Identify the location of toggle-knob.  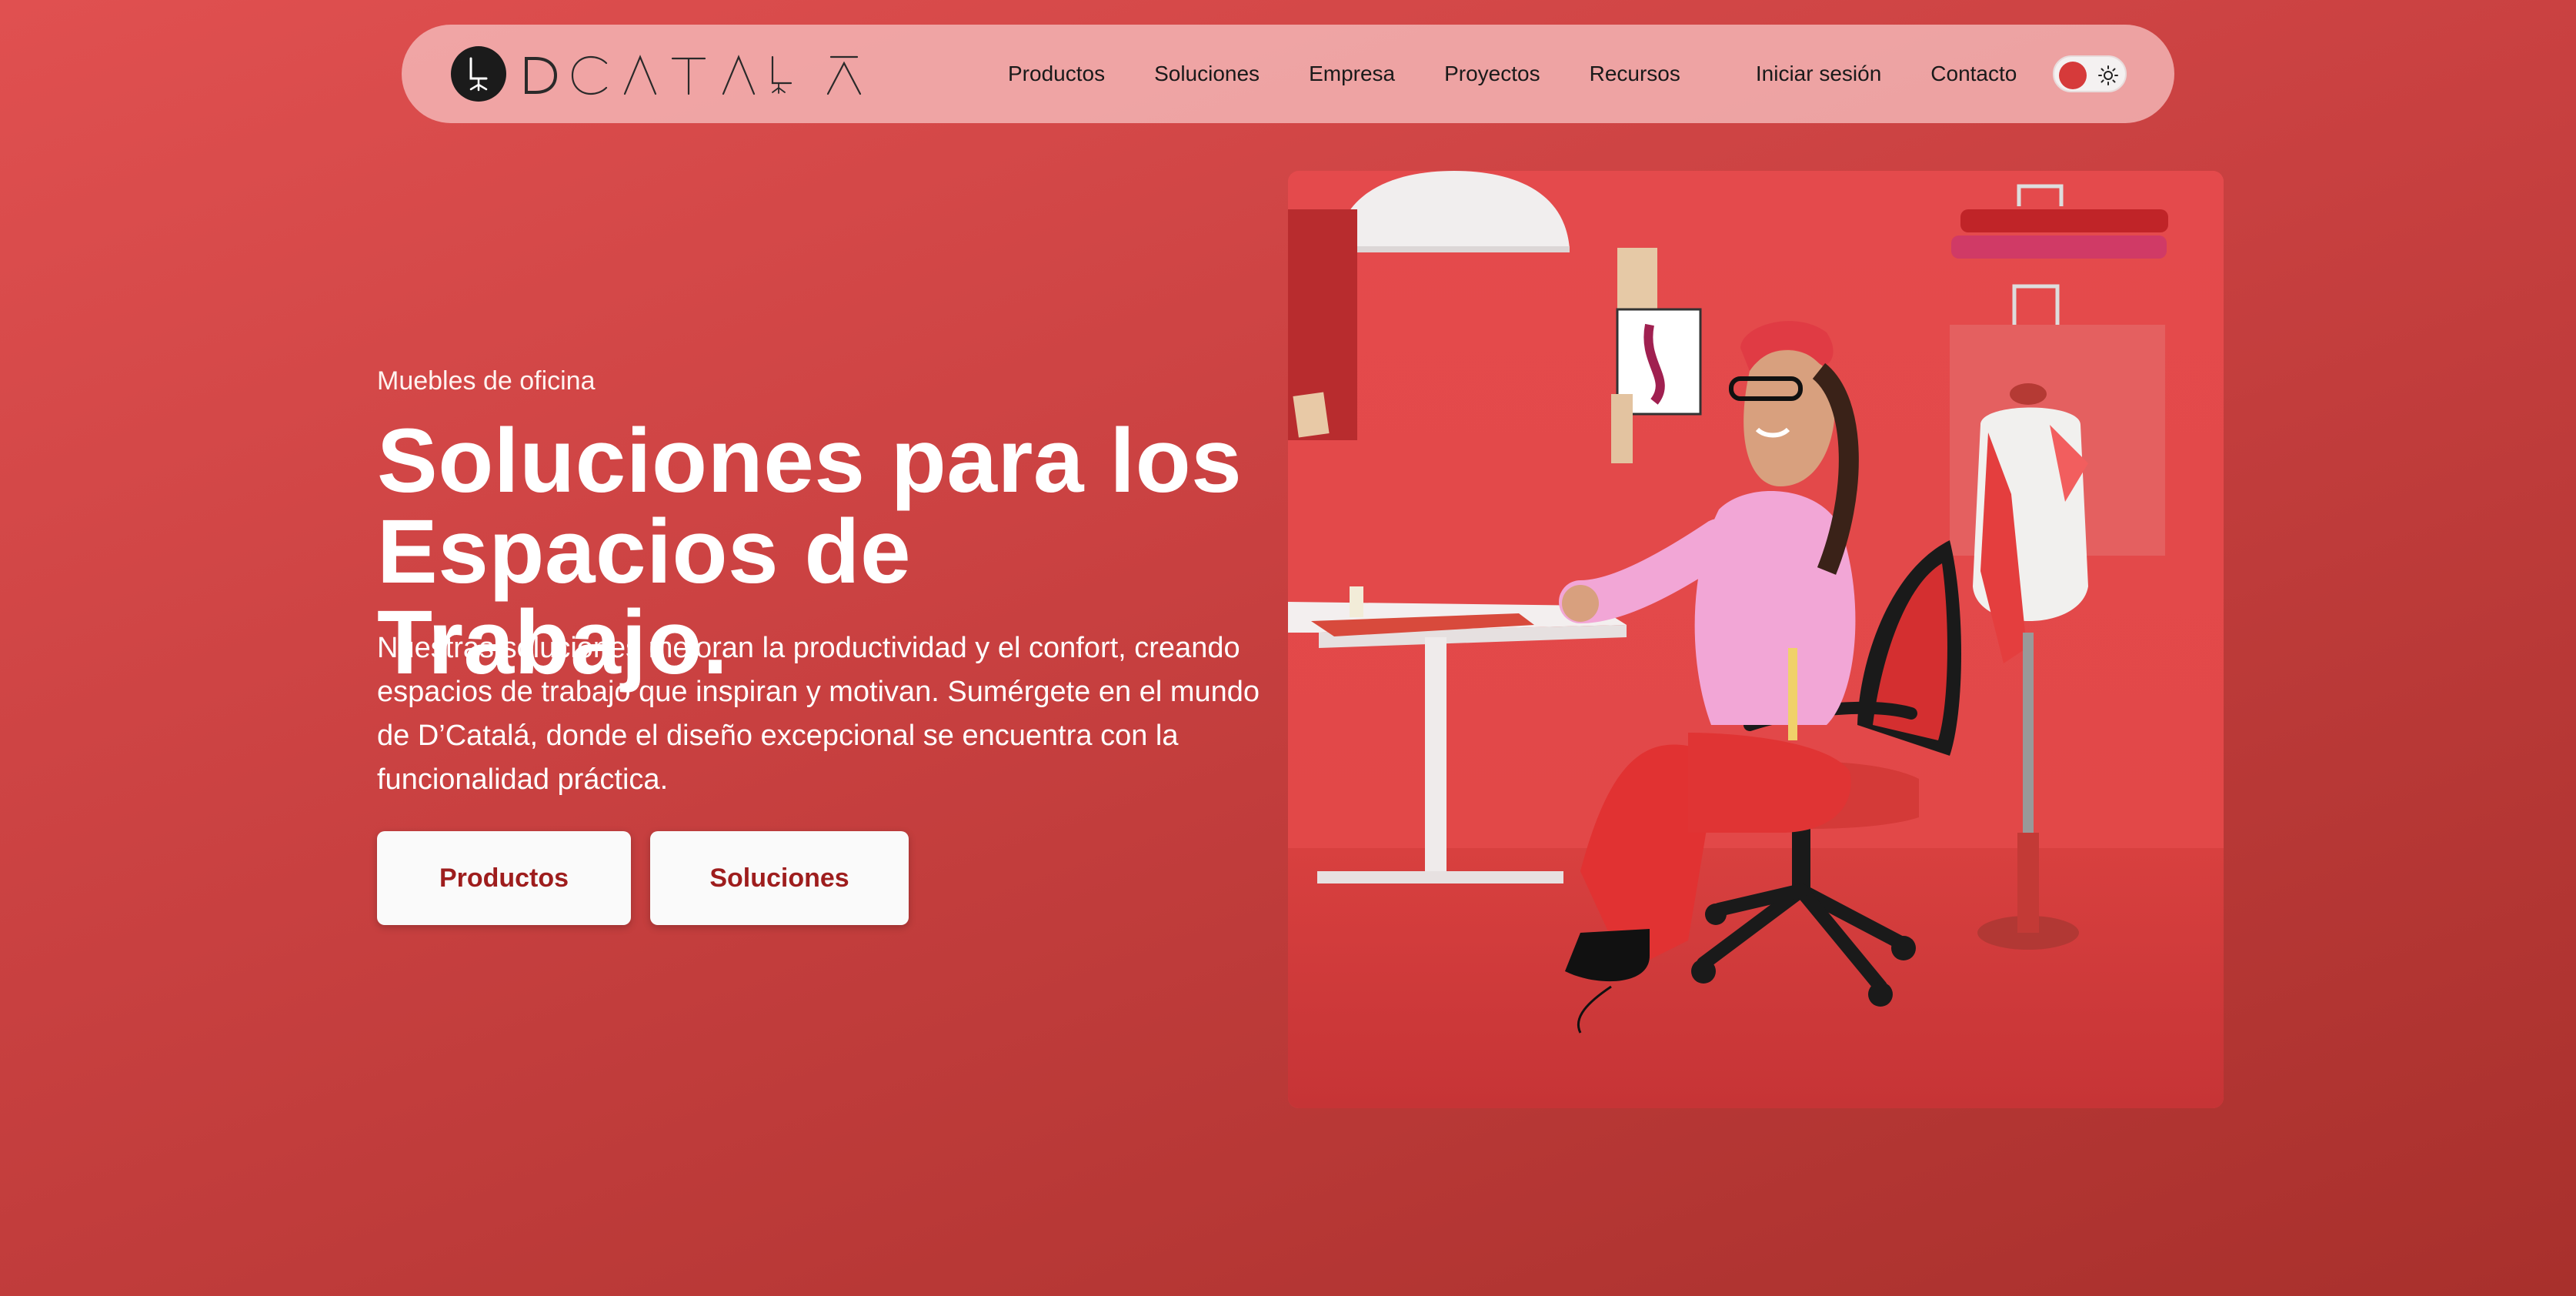
(2073, 75).